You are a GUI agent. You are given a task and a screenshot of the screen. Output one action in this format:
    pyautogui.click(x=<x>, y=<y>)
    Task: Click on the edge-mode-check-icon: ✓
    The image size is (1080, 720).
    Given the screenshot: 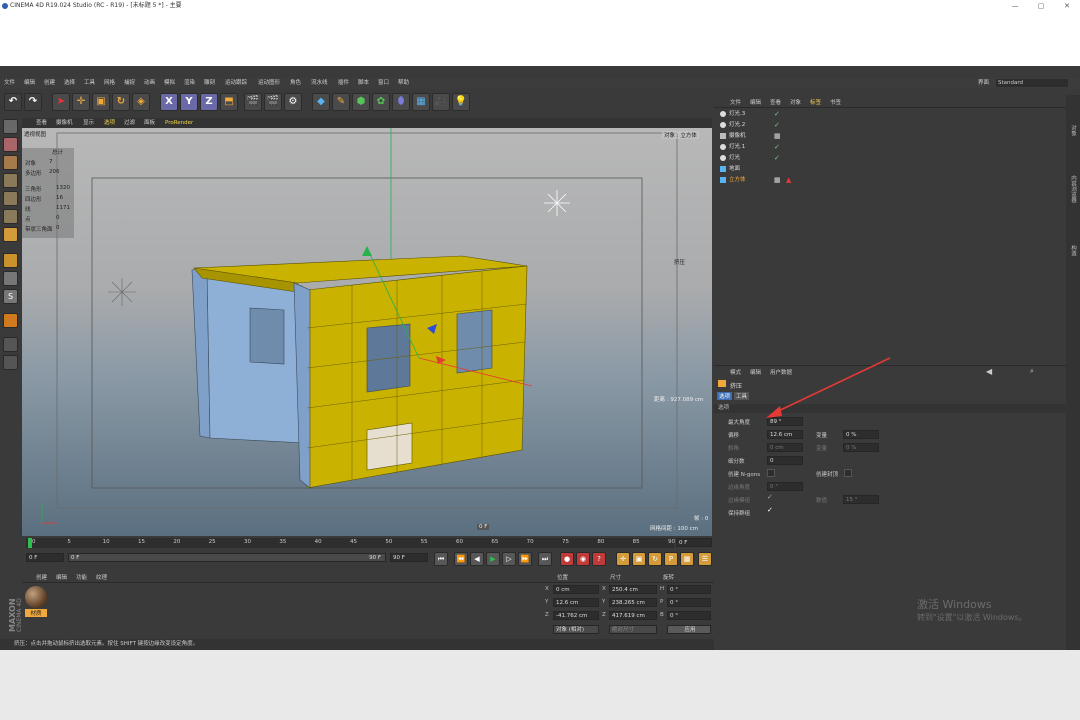 What is the action you would take?
    pyautogui.click(x=770, y=497)
    